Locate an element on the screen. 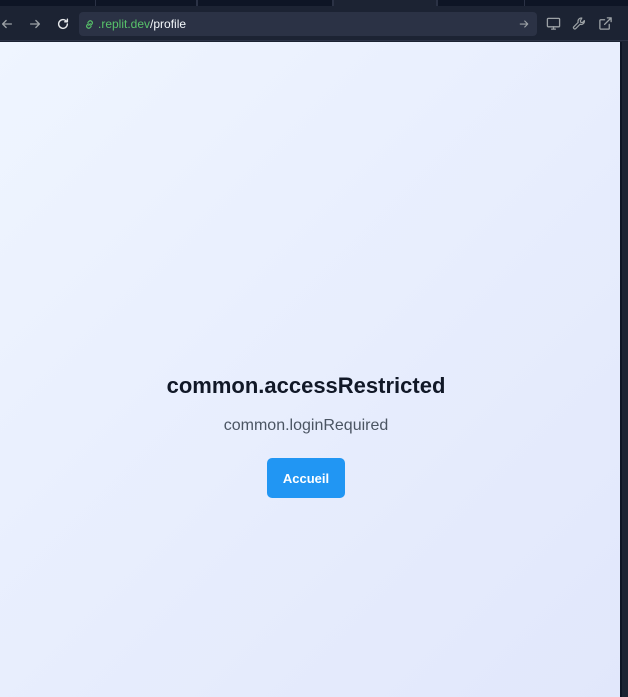 This screenshot has height=697, width=628. arrow-left-icon is located at coordinates (7, 24).